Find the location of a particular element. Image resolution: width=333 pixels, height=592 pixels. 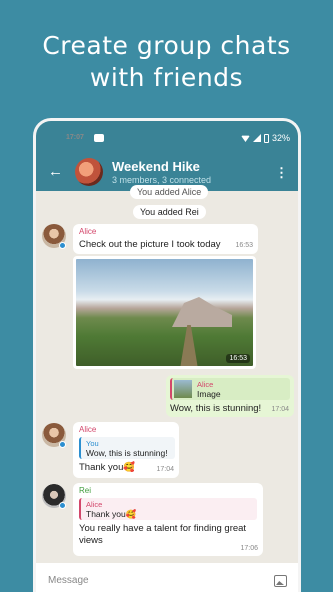

chat-subtitle: 3 members, 3 connected is located at coordinates (162, 180).